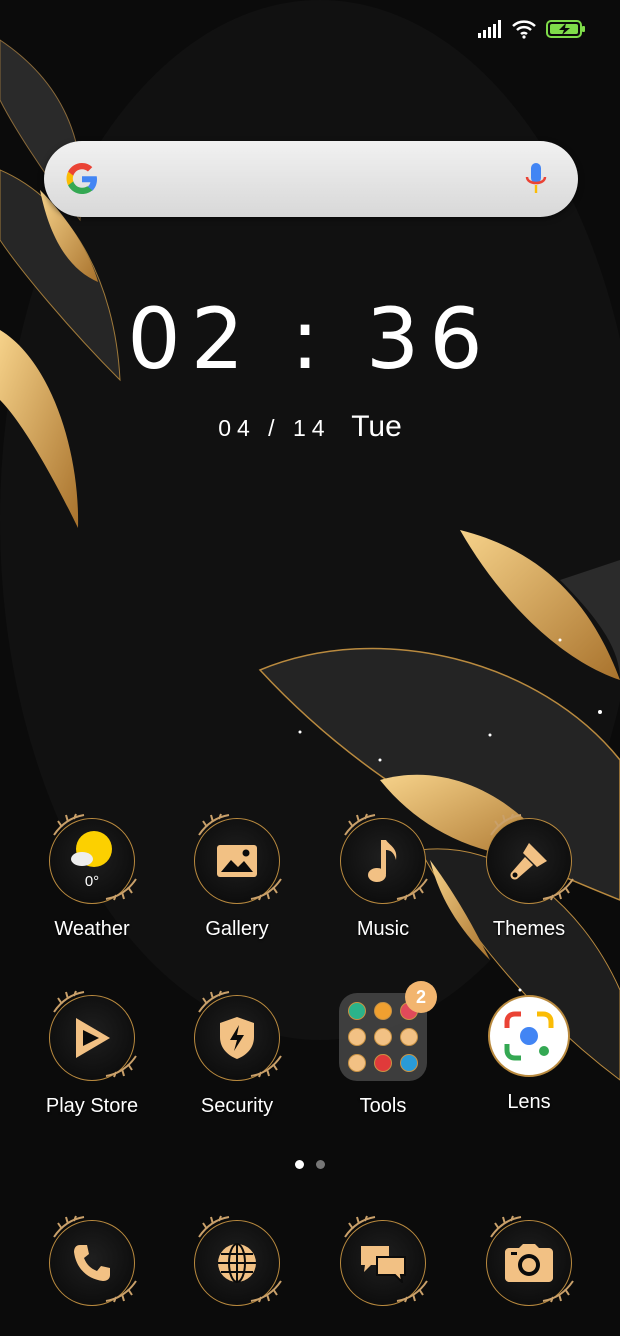 The height and width of the screenshot is (1336, 620). I want to click on mic-icon, so click(536, 179).